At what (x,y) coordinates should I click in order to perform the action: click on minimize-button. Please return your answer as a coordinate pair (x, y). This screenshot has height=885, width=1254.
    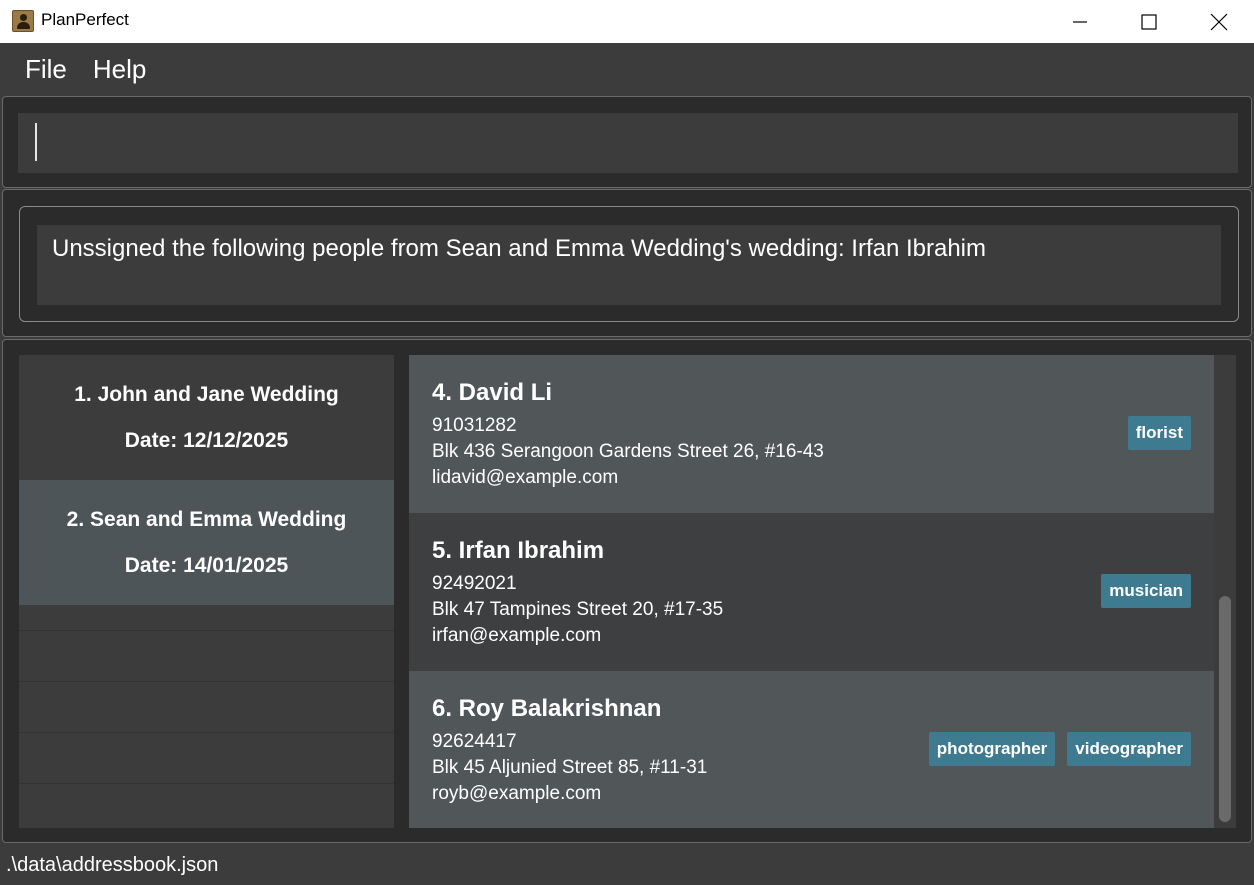
    Looking at the image, I should click on (1080, 21).